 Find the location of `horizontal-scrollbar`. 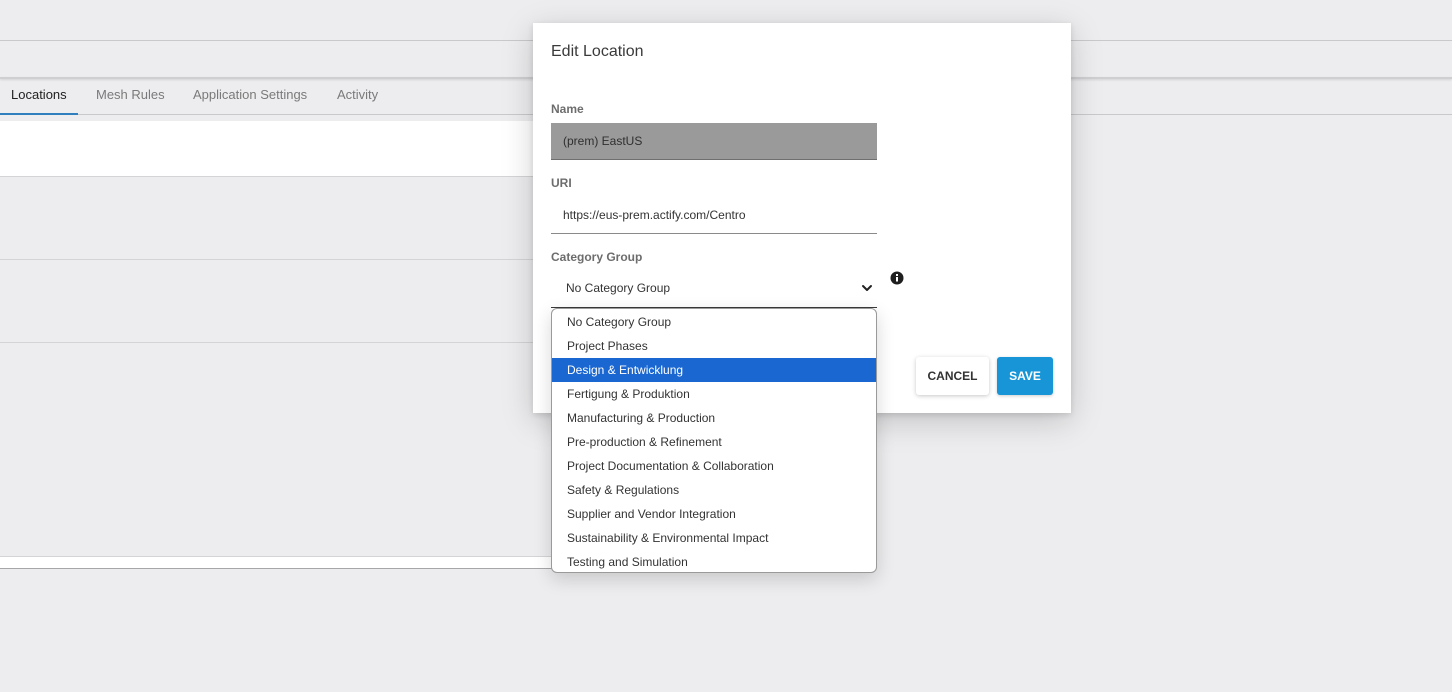

horizontal-scrollbar is located at coordinates (280, 562).